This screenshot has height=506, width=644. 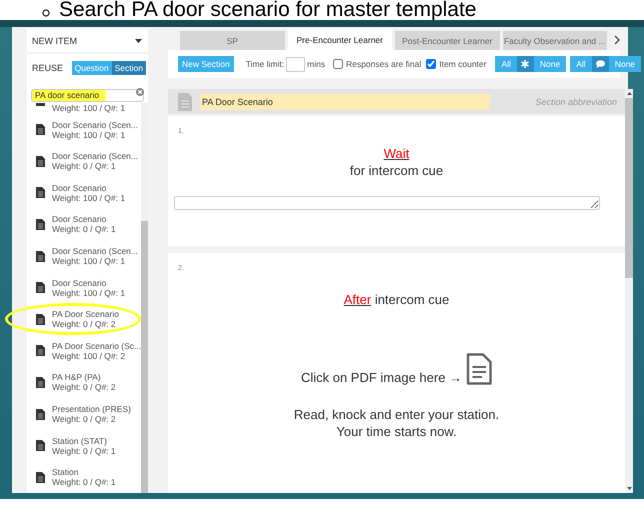 What do you see at coordinates (396, 431) in the screenshot?
I see `prompt-text: Your time starts now.` at bounding box center [396, 431].